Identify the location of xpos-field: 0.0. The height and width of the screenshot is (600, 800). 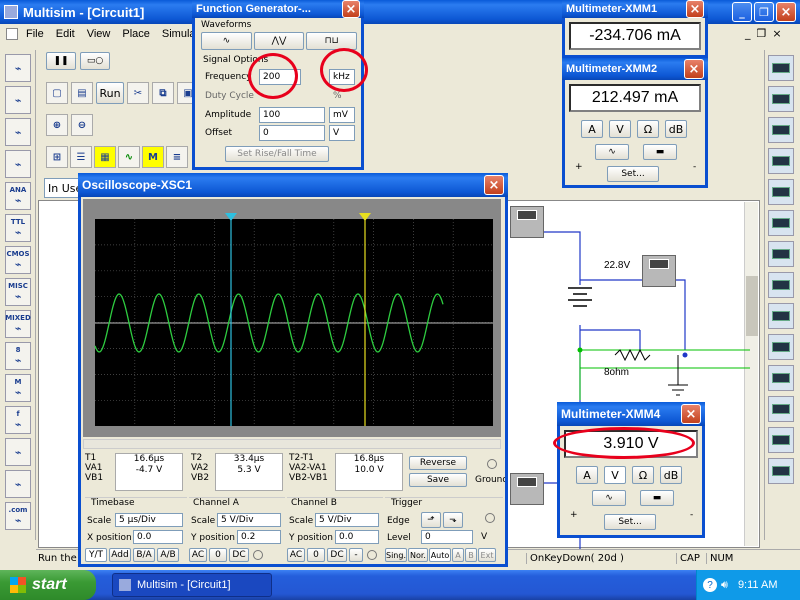
(158, 537).